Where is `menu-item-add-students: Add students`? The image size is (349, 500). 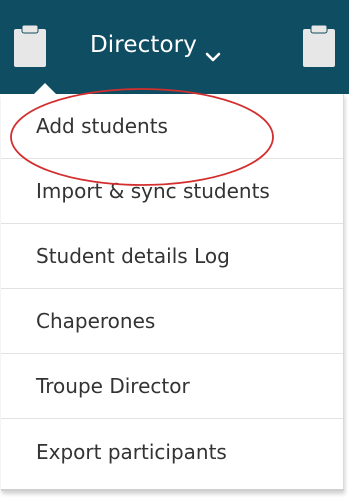
menu-item-add-students: Add students is located at coordinates (172, 126).